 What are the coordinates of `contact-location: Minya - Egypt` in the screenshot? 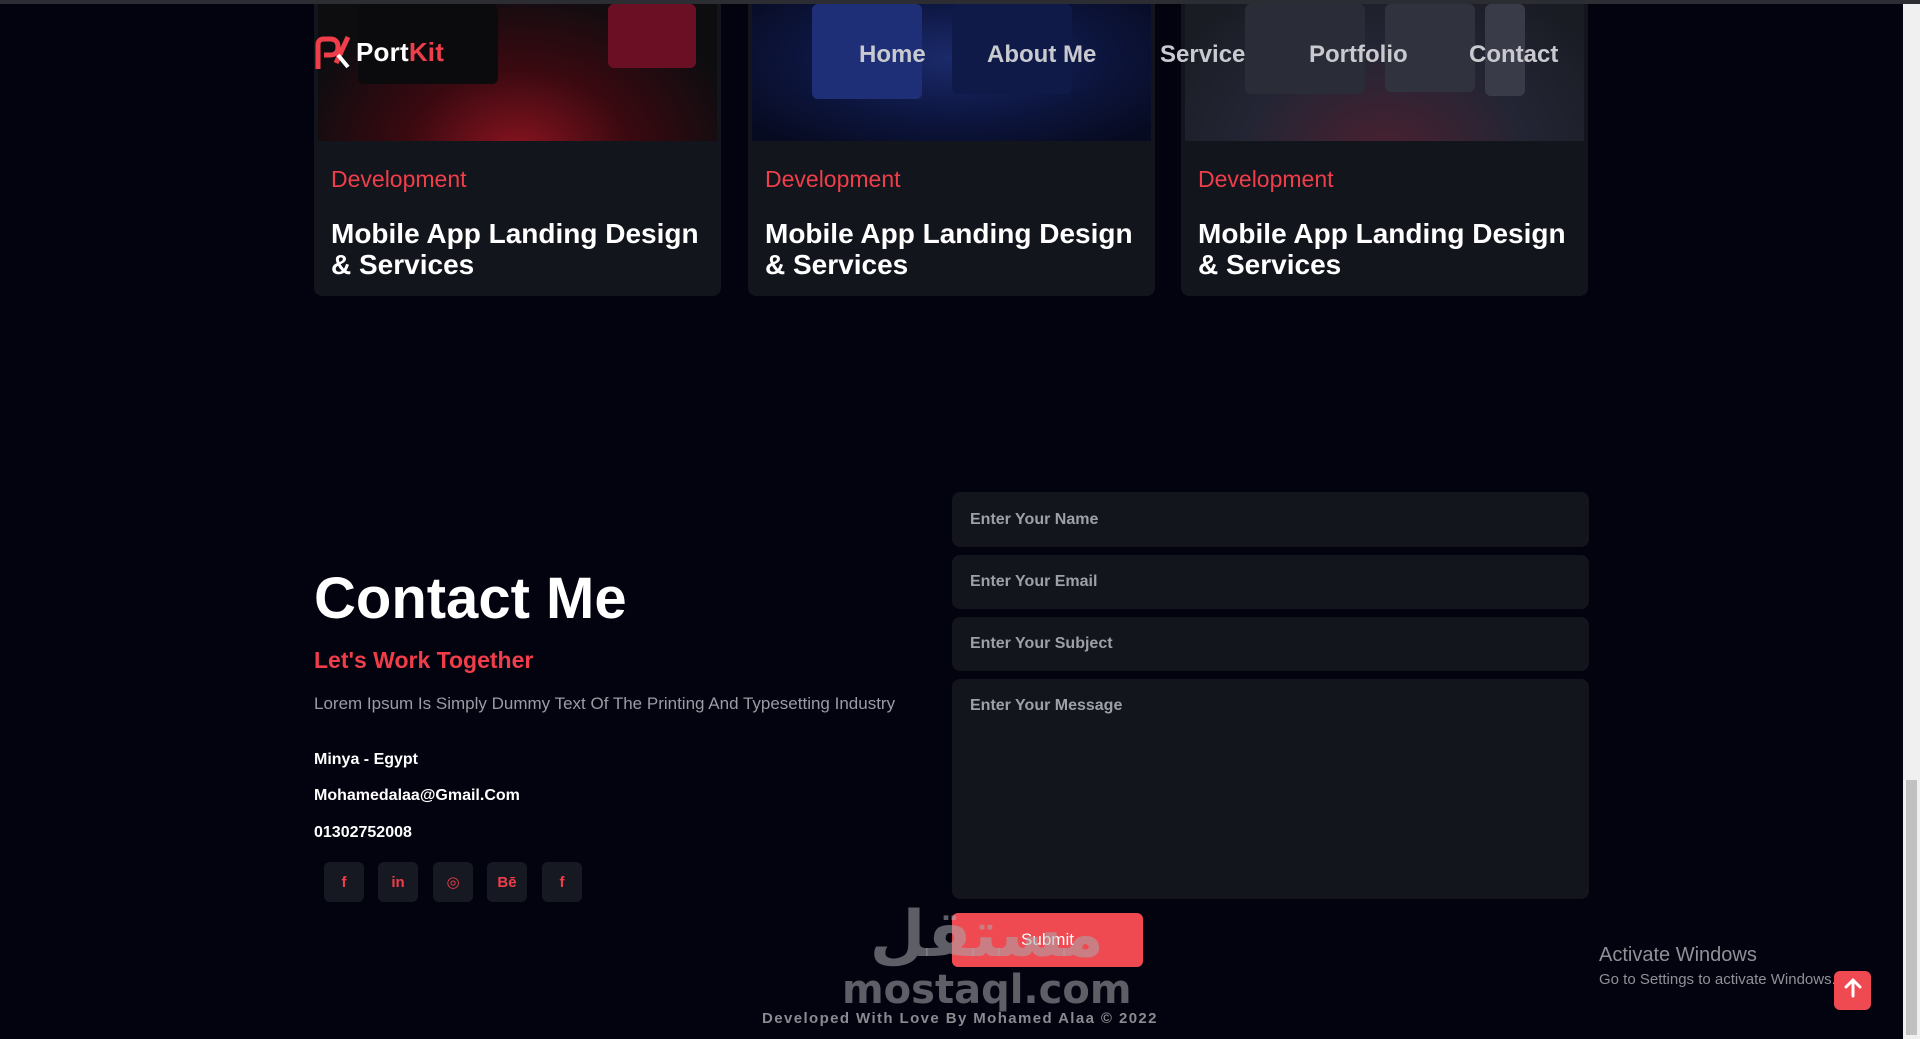 It's located at (366, 759).